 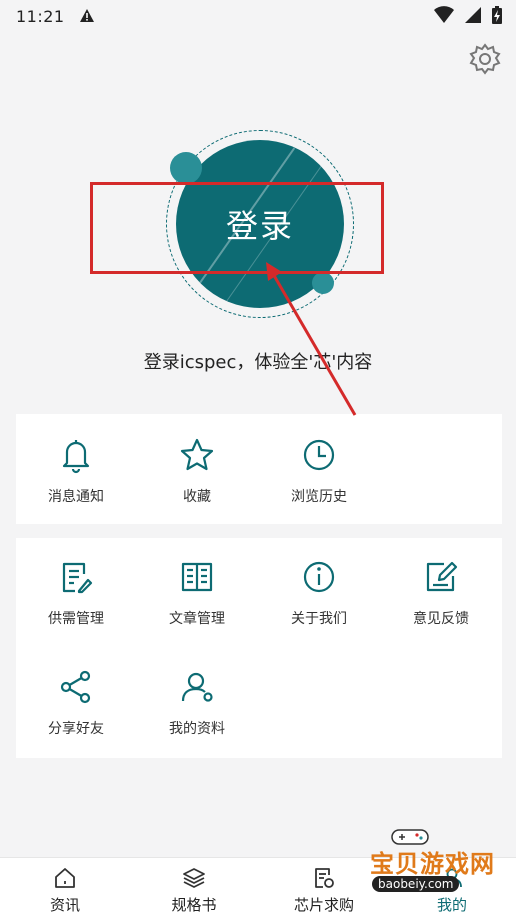 What do you see at coordinates (432, 864) in the screenshot?
I see `watermark-title: 宝贝游戏网` at bounding box center [432, 864].